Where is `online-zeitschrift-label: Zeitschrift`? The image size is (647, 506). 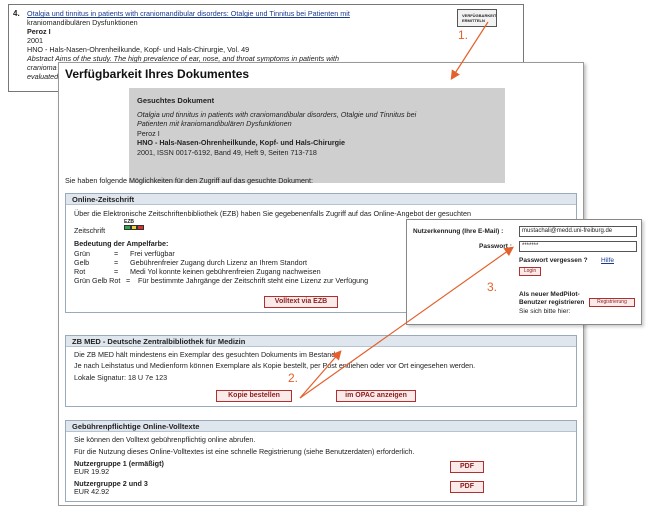
online-zeitschrift-label: Zeitschrift is located at coordinates (90, 230).